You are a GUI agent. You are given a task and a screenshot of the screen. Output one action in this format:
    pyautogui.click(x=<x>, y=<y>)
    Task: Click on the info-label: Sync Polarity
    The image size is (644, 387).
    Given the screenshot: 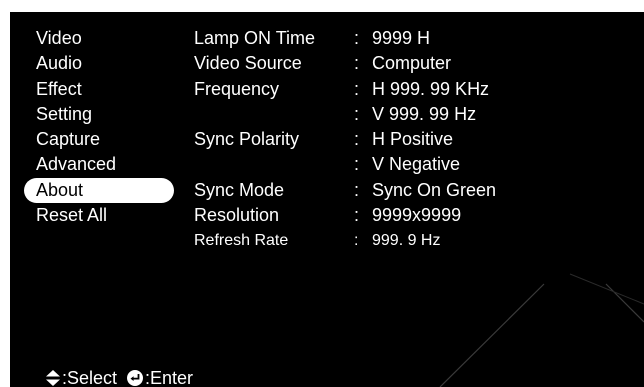 What is the action you would take?
    pyautogui.click(x=247, y=139)
    